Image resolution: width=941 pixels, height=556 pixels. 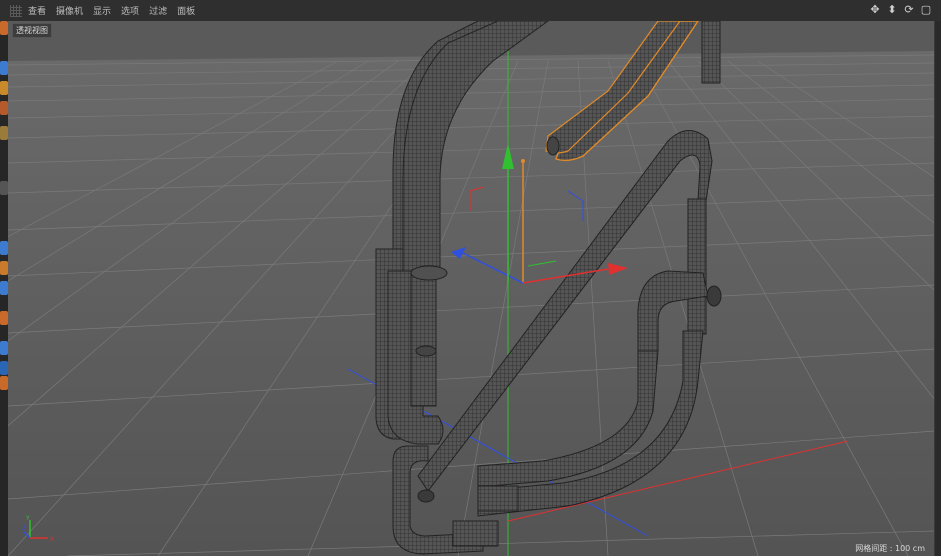 What do you see at coordinates (4, 108) in the screenshot?
I see `tool-rotate-icon` at bounding box center [4, 108].